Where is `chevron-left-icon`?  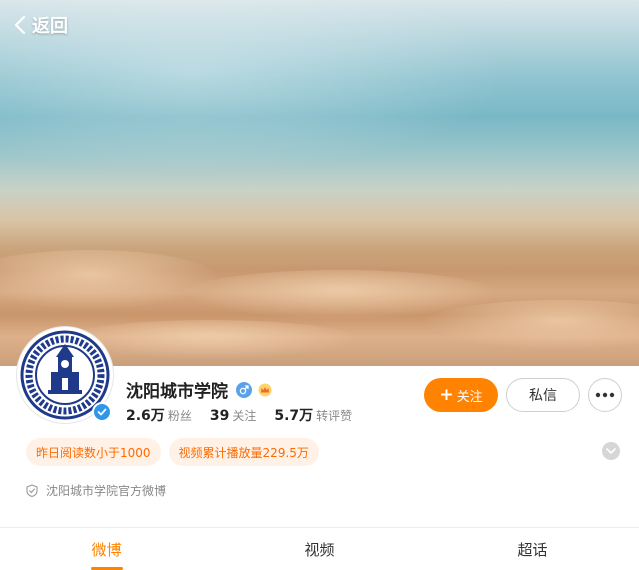 chevron-left-icon is located at coordinates (20, 25).